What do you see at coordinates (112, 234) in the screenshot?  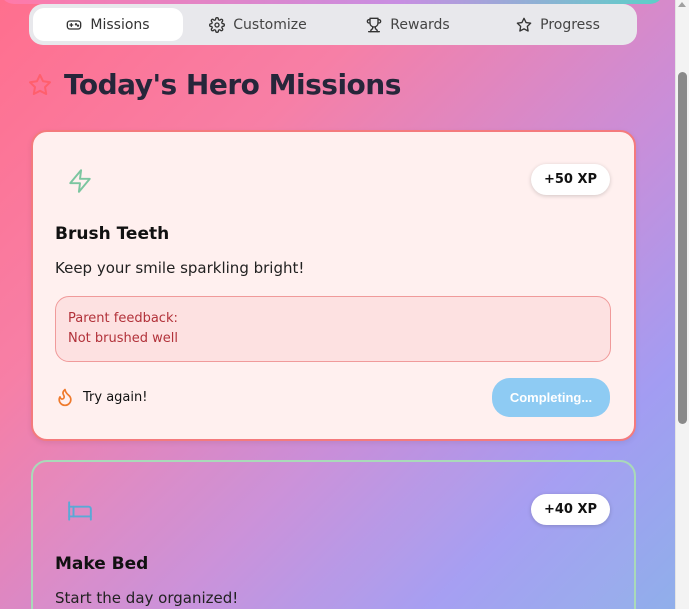 I see `mission-title: Brush Teeth` at bounding box center [112, 234].